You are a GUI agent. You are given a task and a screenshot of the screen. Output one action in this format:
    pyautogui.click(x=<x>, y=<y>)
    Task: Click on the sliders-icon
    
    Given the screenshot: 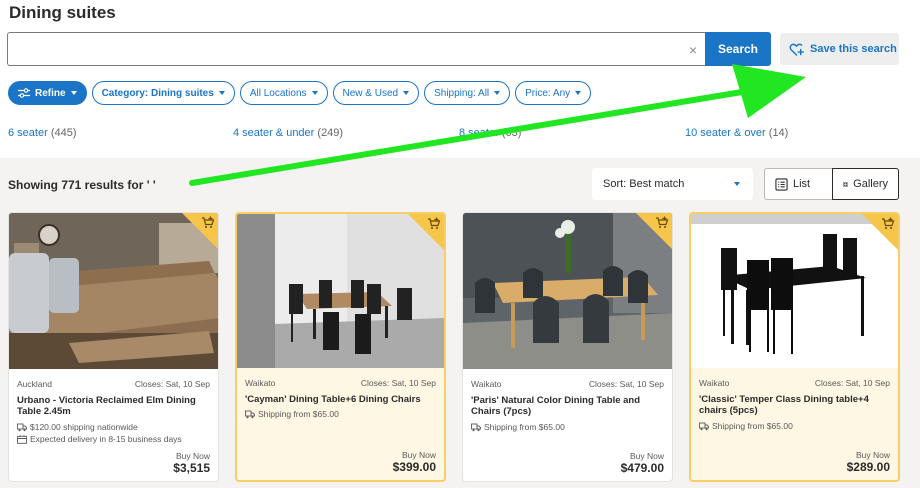 What is the action you would take?
    pyautogui.click(x=24, y=93)
    